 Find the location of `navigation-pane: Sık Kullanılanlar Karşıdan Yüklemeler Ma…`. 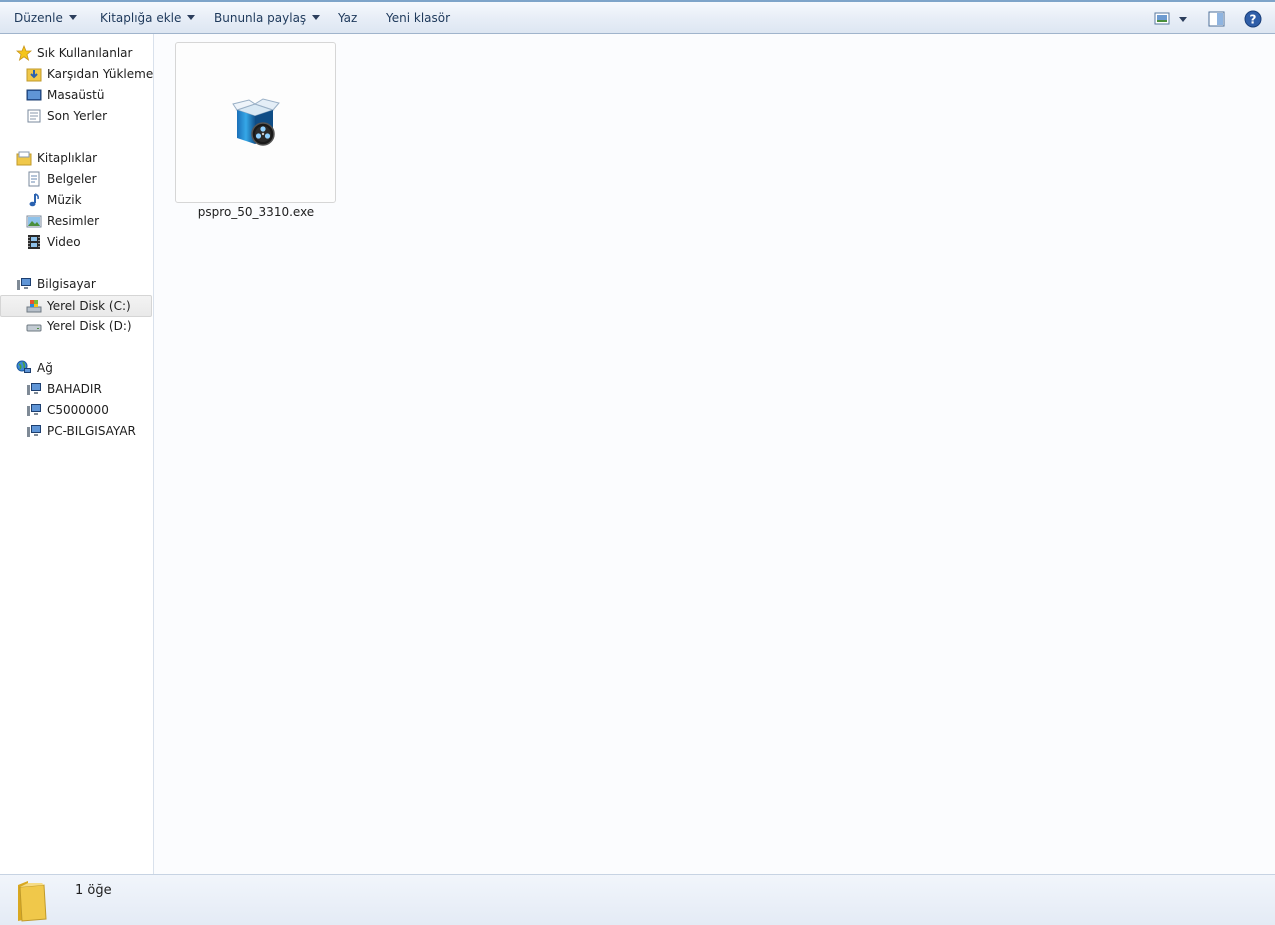

navigation-pane: Sık Kullanılanlar Karşıdan Yüklemeler Ma… is located at coordinates (77, 454).